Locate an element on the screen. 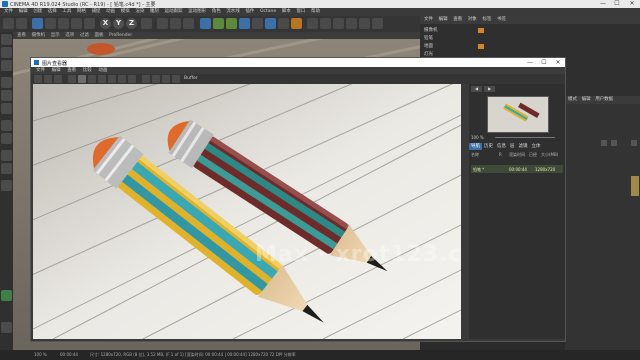 Image resolution: width=640 pixels, height=360 pixels. menu-snap: 捕捉 is located at coordinates (96, 12).